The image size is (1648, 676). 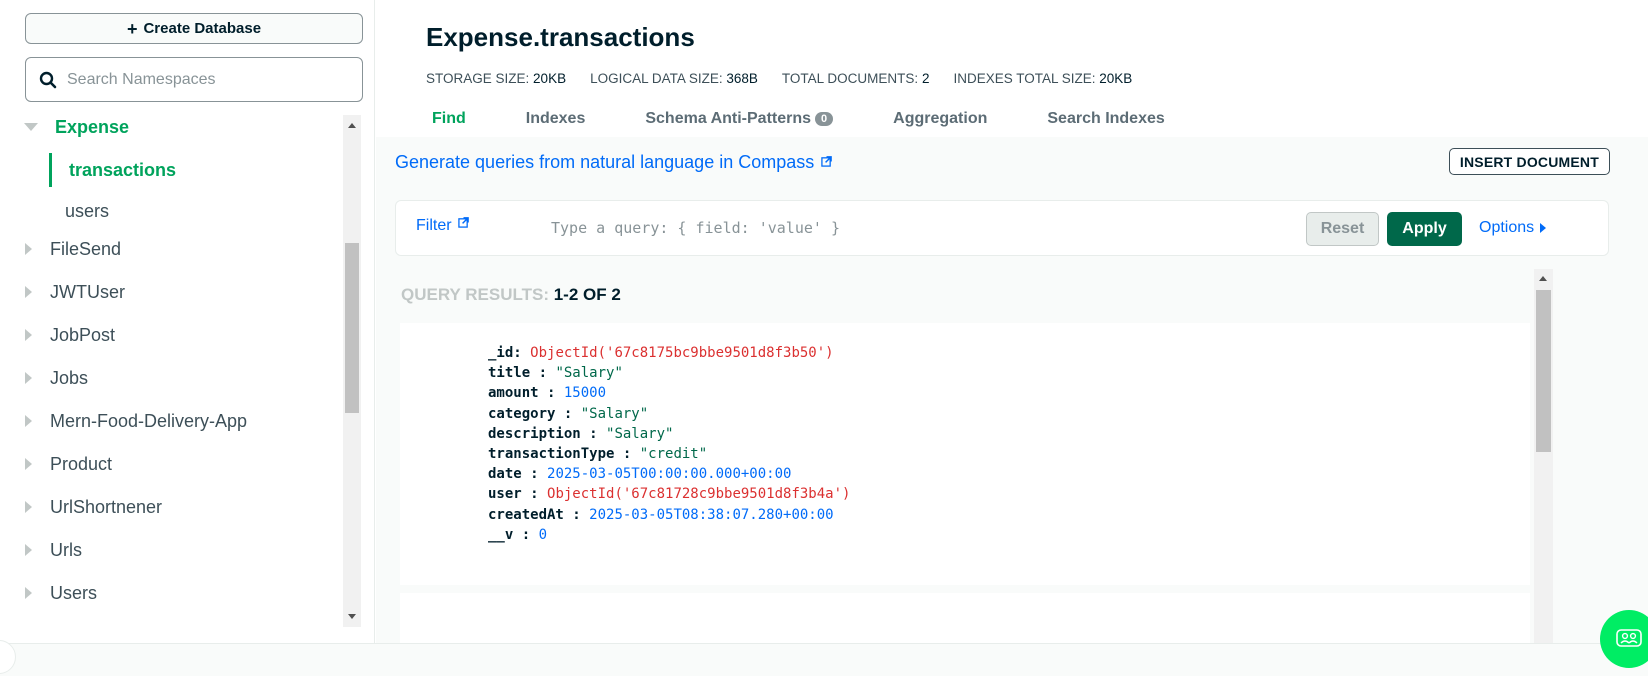 What do you see at coordinates (132, 28) in the screenshot?
I see `plus-icon: +` at bounding box center [132, 28].